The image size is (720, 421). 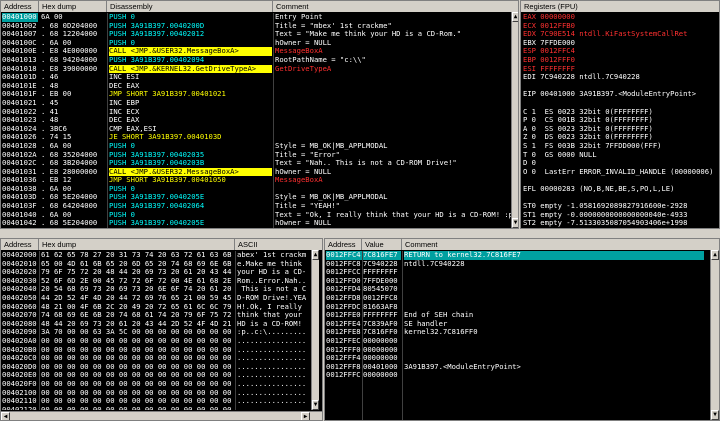 What do you see at coordinates (620, 223) in the screenshot?
I see `register-line: ST2 empty -7.5133035087054903406e+1998` at bounding box center [620, 223].